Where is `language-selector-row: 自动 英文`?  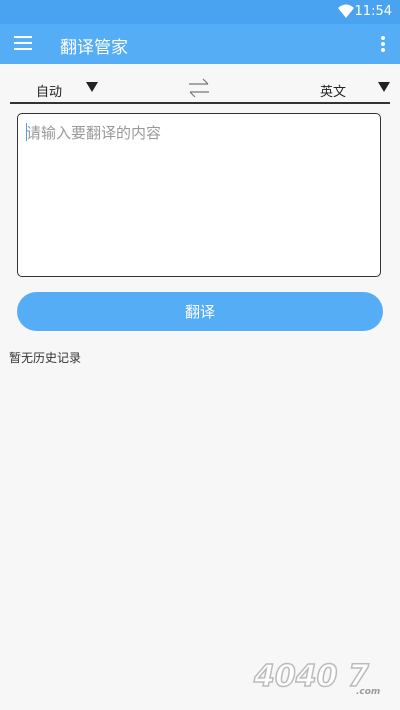 language-selector-row: 自动 英文 is located at coordinates (200, 89).